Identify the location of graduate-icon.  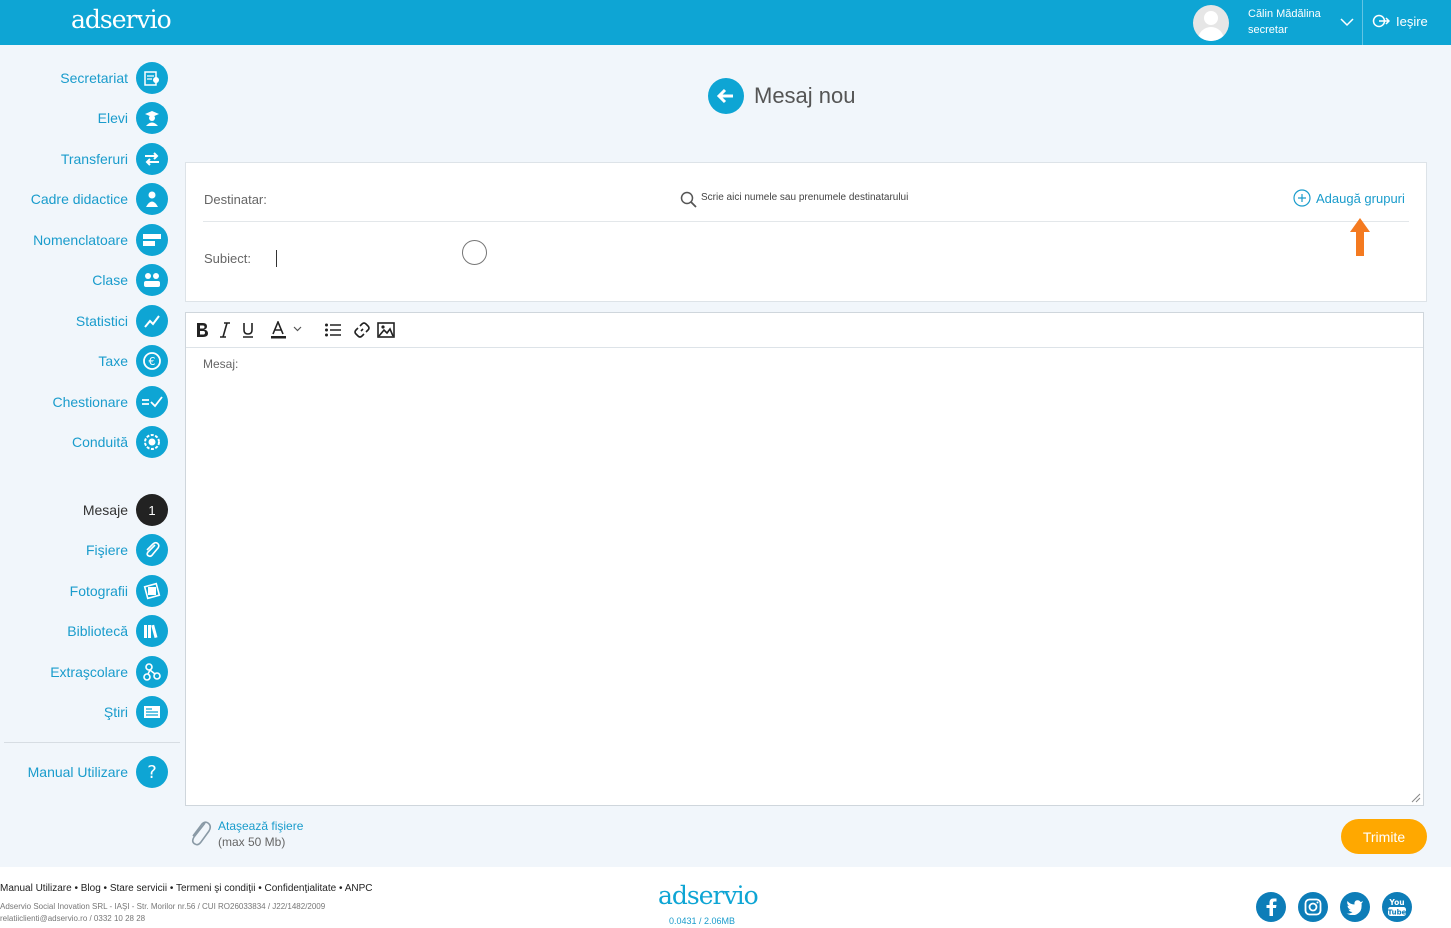
(152, 118).